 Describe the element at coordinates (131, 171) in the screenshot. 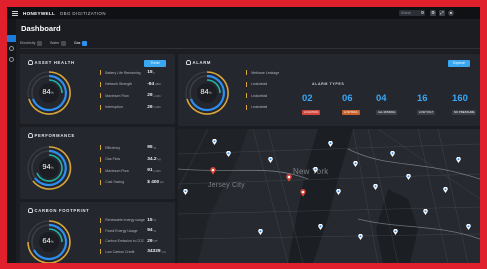

I see `list-item: Maximum Flow 91 m3/hr` at that location.